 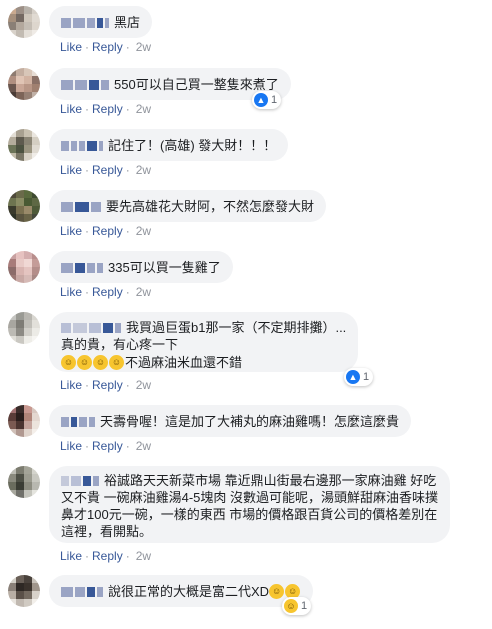 I want to click on comment-bubble: 天壽骨喔！這是加了大補丸的麻油雞嗎！怎麼這麼貴, so click(x=230, y=421).